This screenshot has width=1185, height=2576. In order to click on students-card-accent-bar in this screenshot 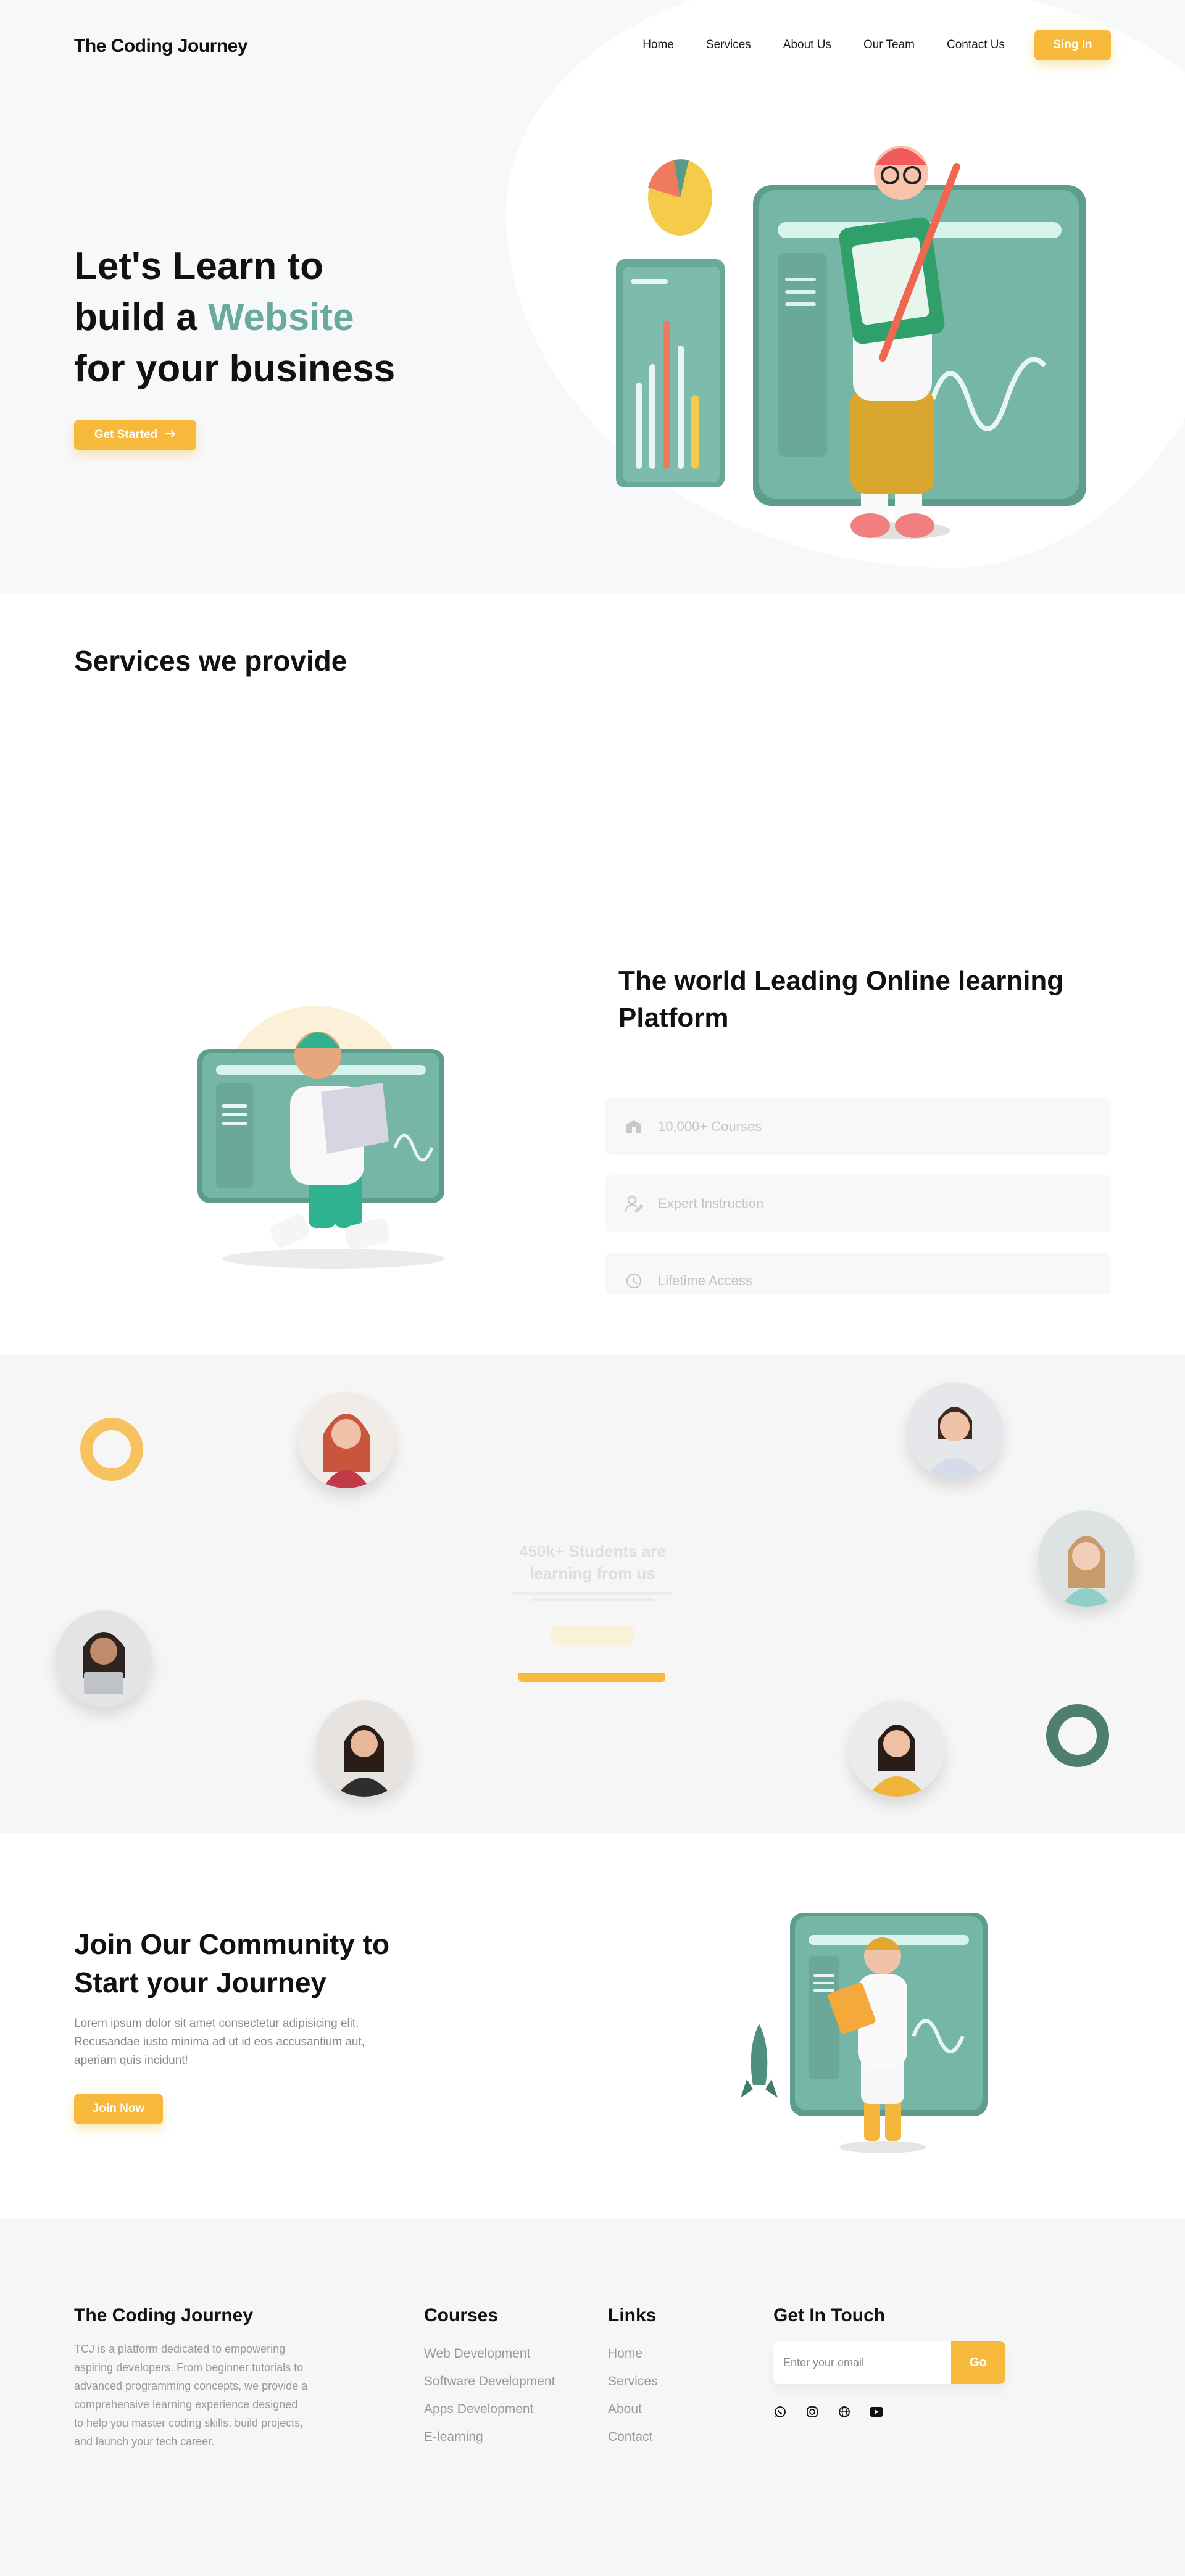, I will do `click(591, 1677)`.